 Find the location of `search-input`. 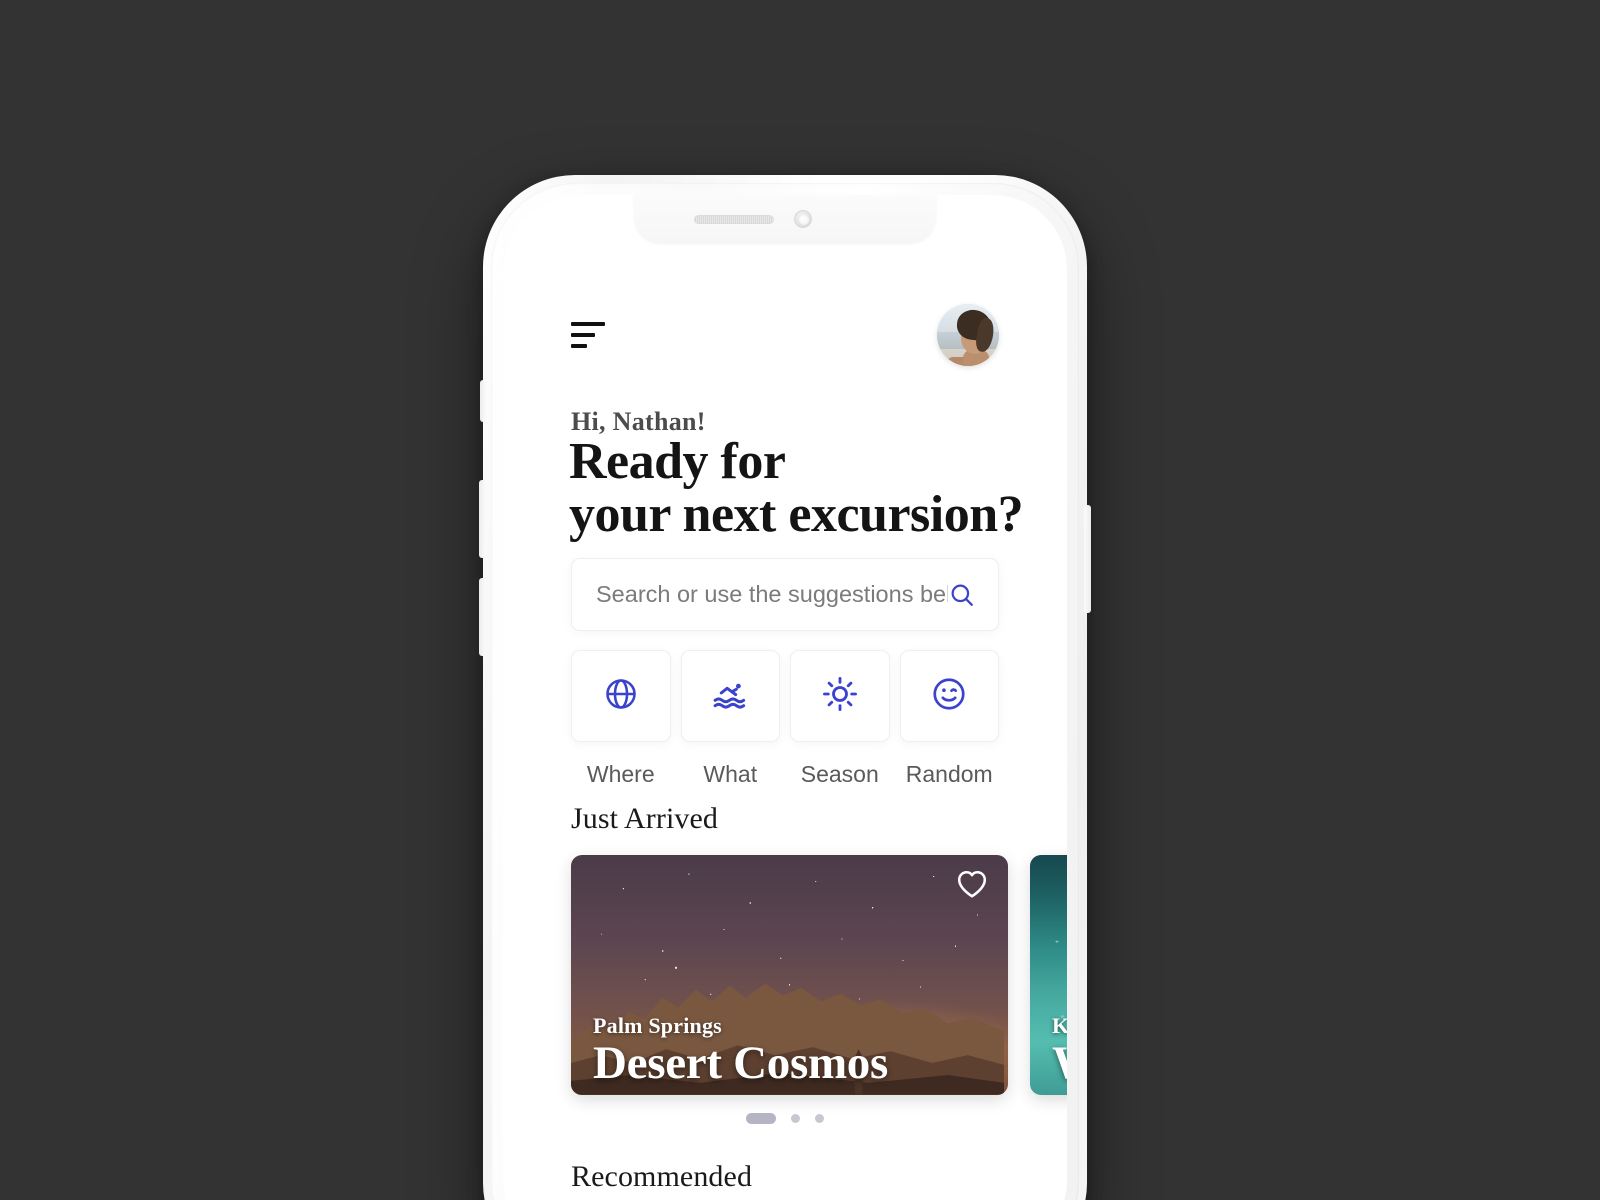

search-input is located at coordinates (772, 594).